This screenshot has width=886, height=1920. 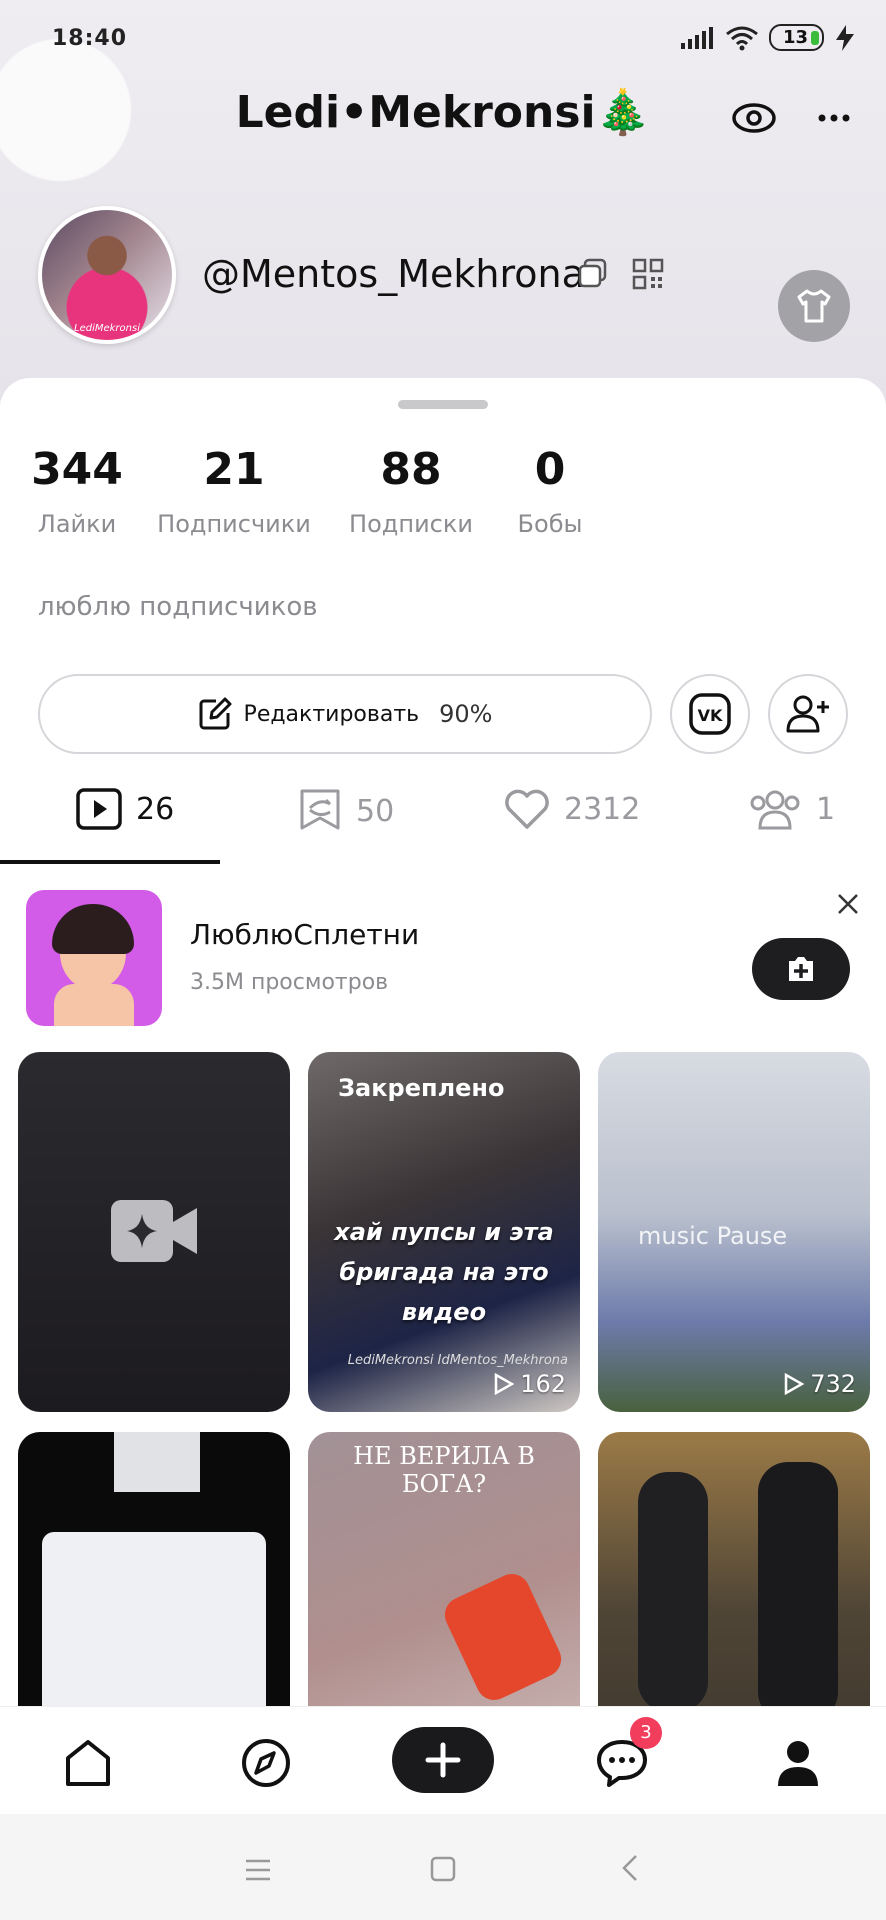 I want to click on tab-likes-count: 2312, so click(x=602, y=809).